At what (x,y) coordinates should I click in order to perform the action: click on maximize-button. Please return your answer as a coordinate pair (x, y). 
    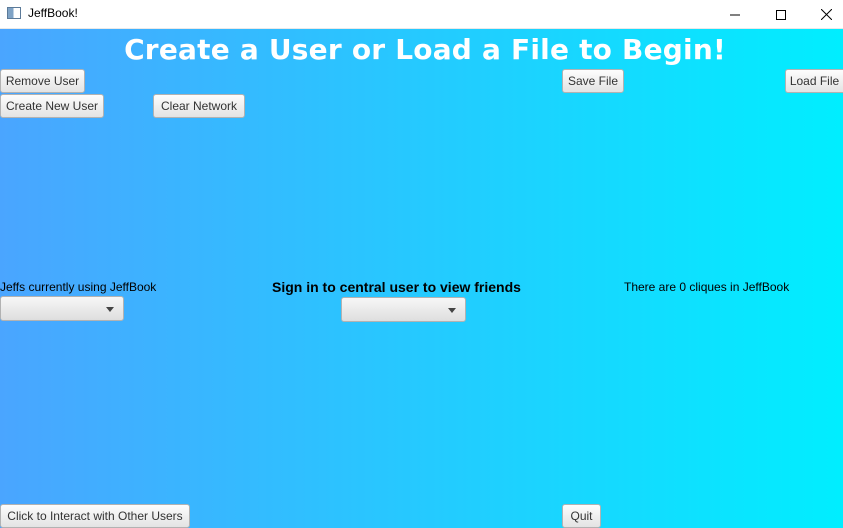
    Looking at the image, I should click on (781, 14).